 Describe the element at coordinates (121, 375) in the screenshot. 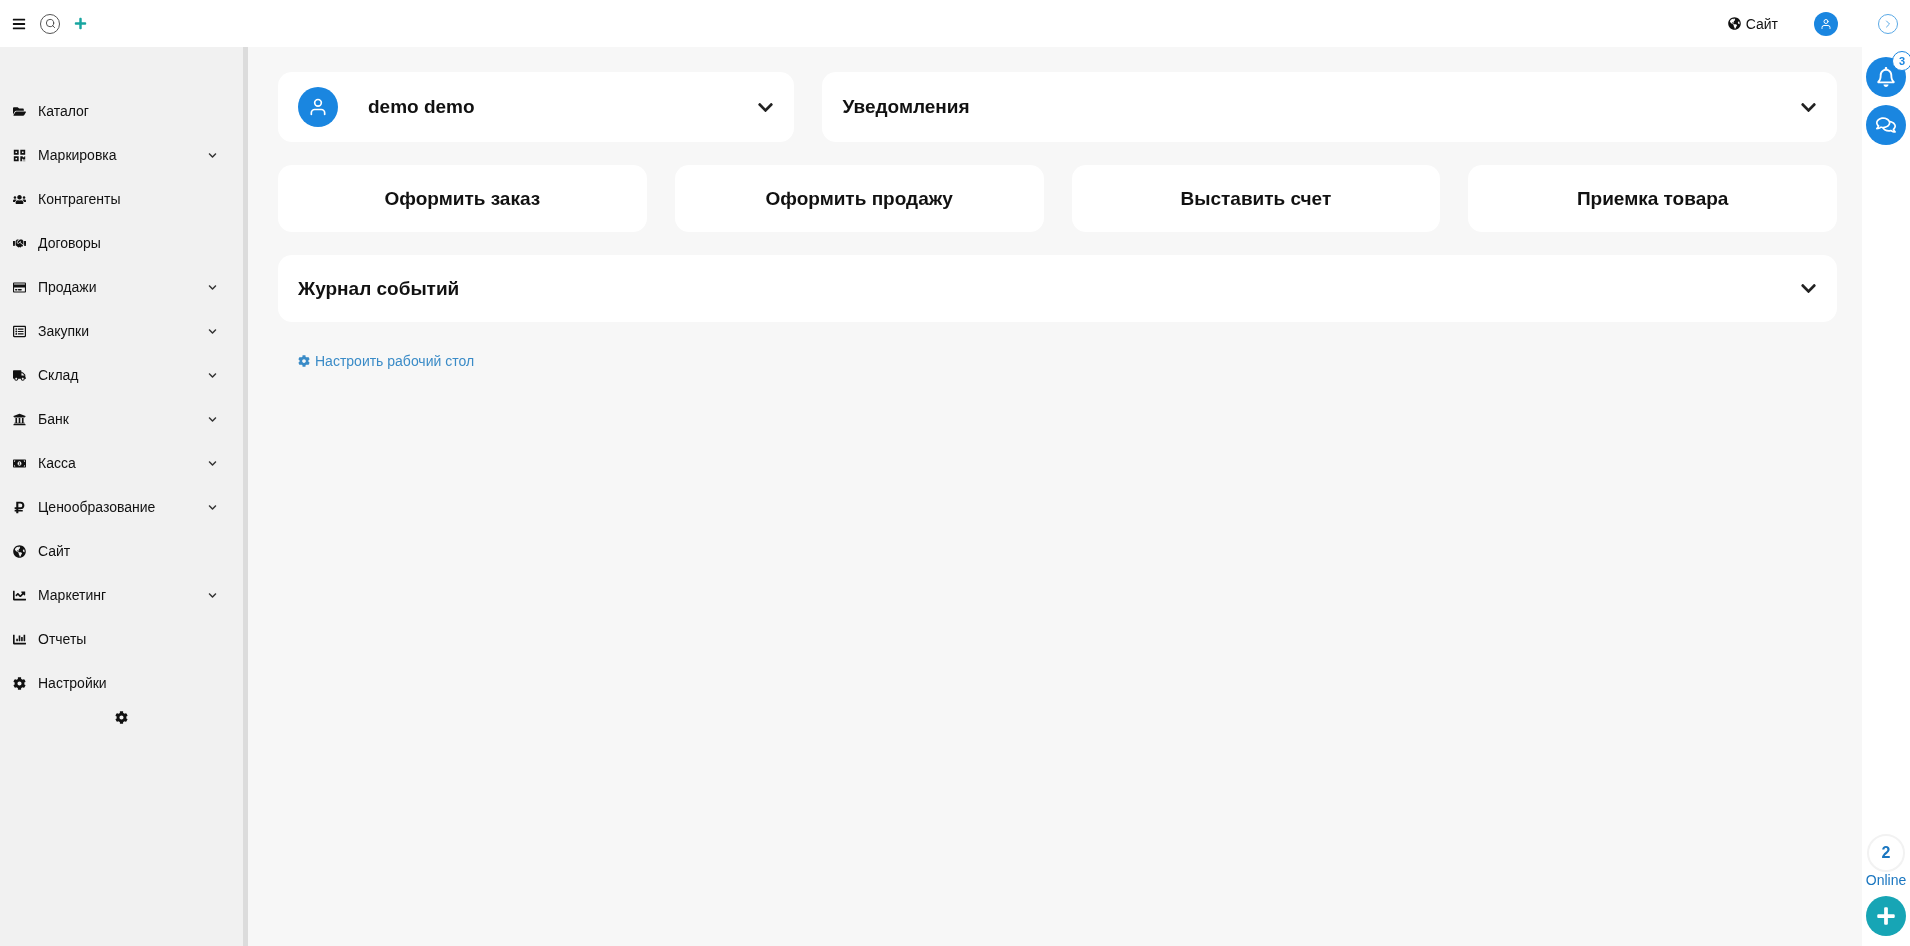

I see `sidebar-item: Склад` at that location.